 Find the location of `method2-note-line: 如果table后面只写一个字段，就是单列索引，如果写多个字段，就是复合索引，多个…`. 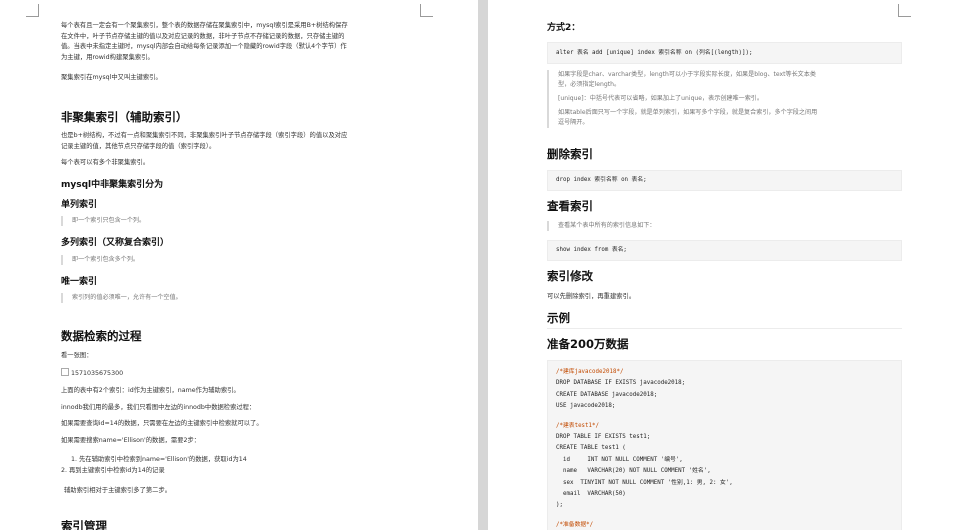

method2-note-line: 如果table后面只写一个字段，就是单列索引，如果写多个字段，就是复合索引，多个… is located at coordinates (688, 112).